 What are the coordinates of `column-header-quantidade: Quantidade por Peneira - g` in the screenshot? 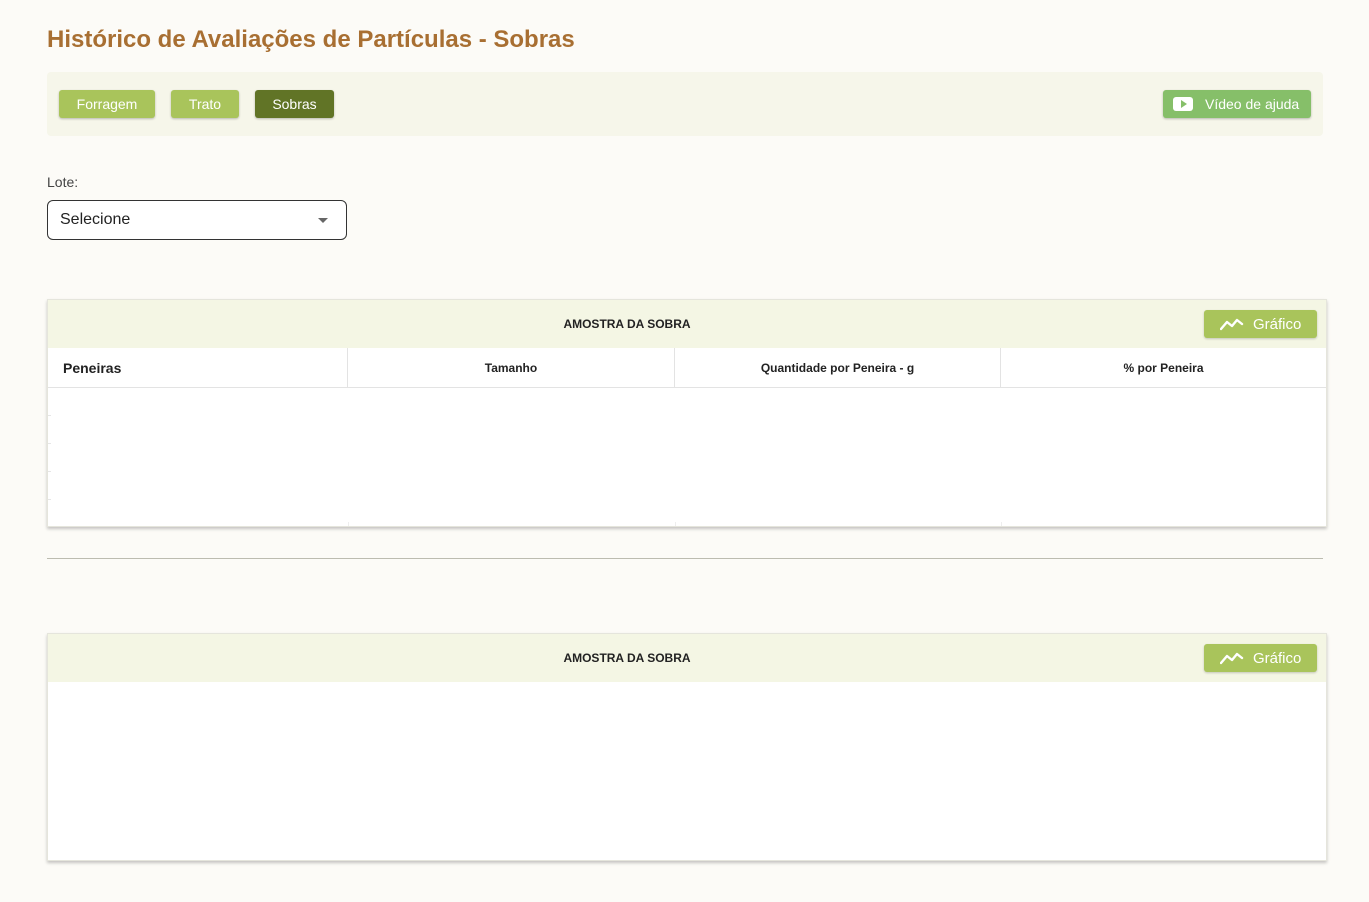 It's located at (838, 367).